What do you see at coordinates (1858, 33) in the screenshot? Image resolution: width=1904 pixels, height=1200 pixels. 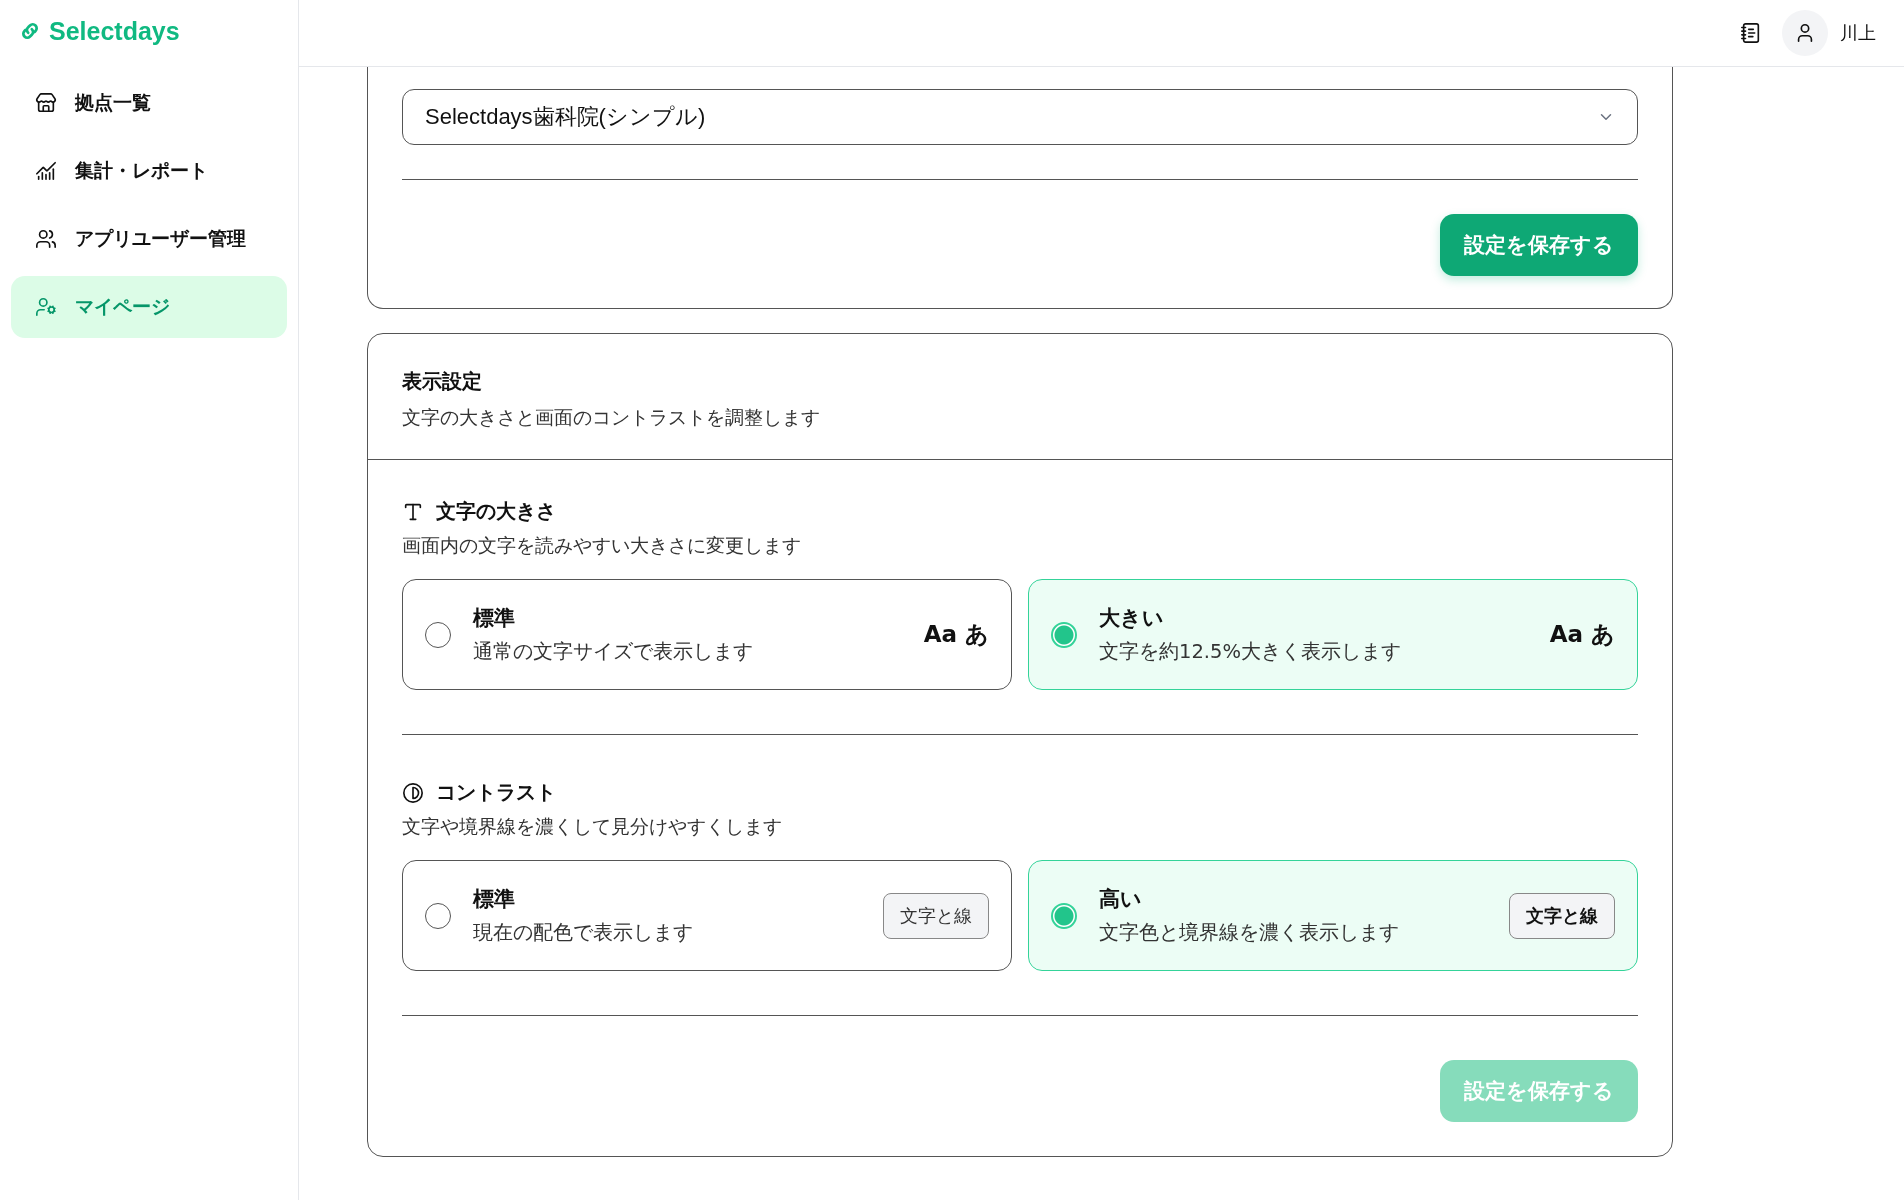 I see `user-name: 川上` at bounding box center [1858, 33].